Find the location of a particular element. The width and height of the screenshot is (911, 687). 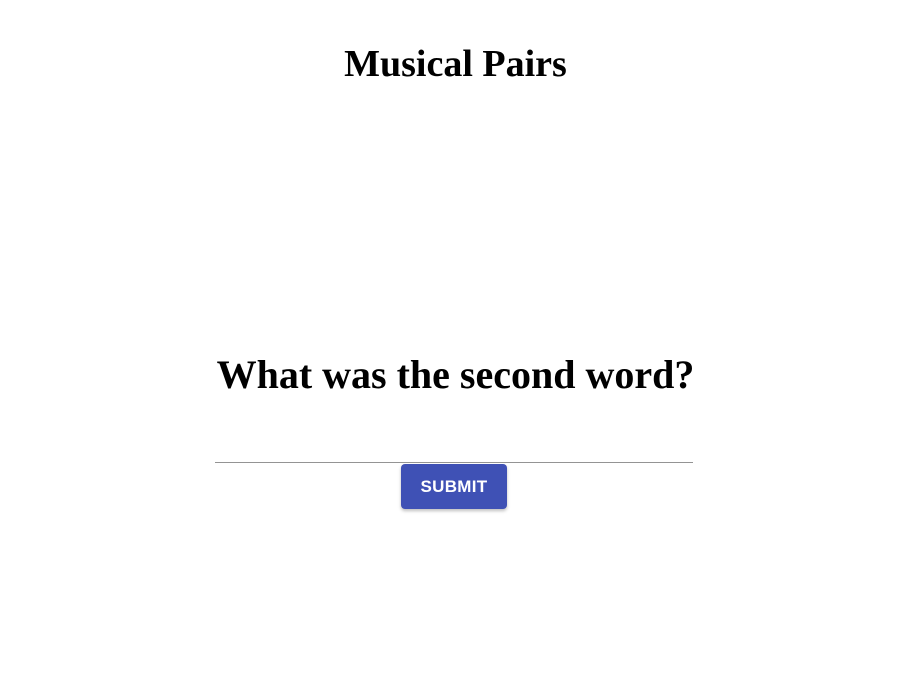

answer-input is located at coordinates (454, 446).